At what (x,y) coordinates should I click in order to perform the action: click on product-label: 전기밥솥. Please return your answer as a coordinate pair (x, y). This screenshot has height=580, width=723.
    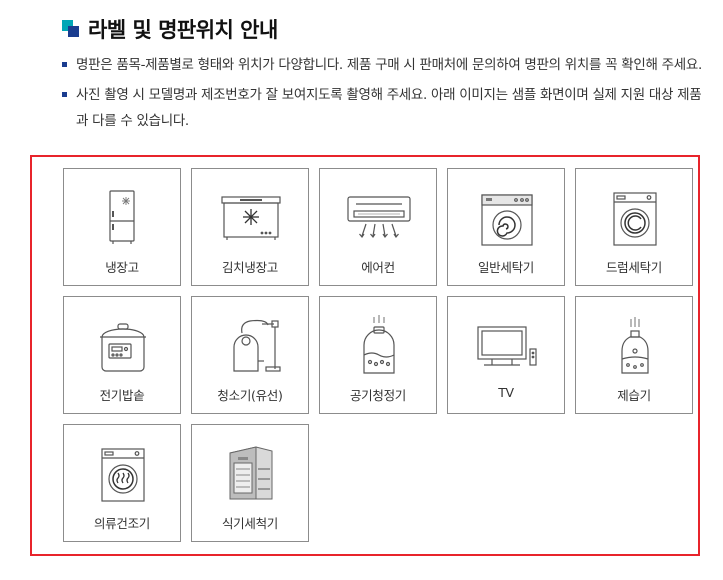
    Looking at the image, I should click on (122, 395).